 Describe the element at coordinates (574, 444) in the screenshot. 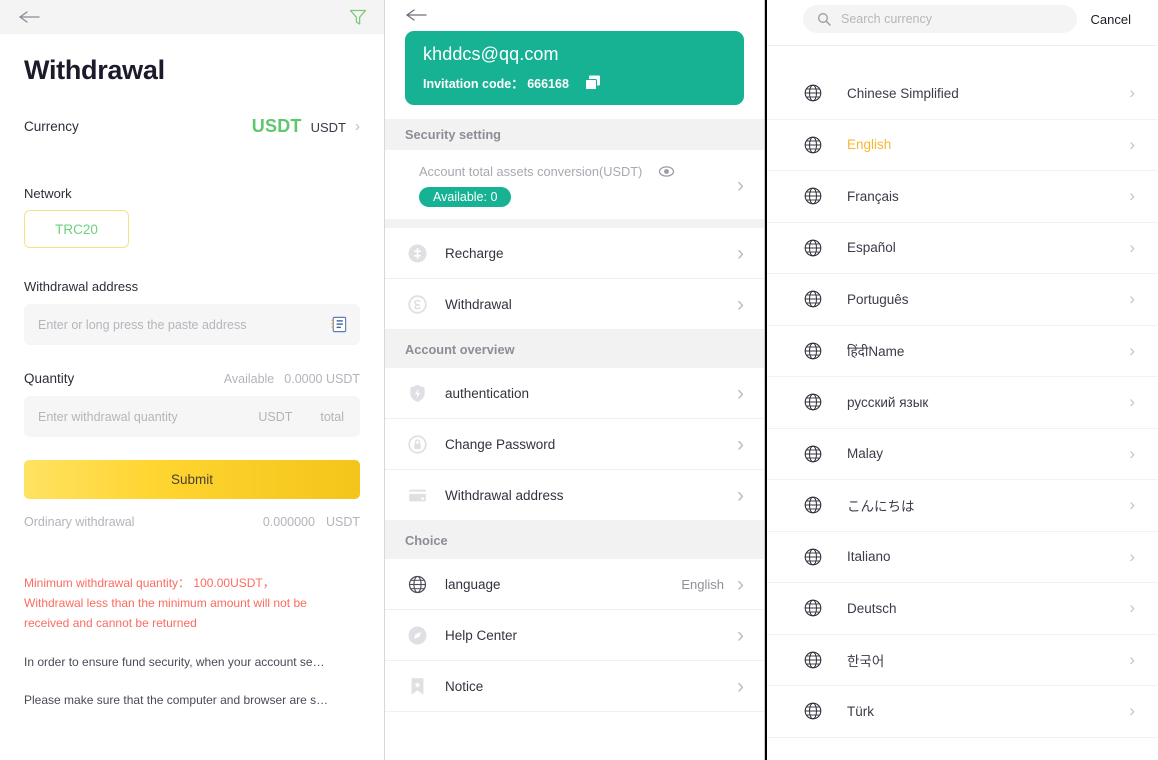

I see `menu-item-change-password: Change Password ›` at that location.